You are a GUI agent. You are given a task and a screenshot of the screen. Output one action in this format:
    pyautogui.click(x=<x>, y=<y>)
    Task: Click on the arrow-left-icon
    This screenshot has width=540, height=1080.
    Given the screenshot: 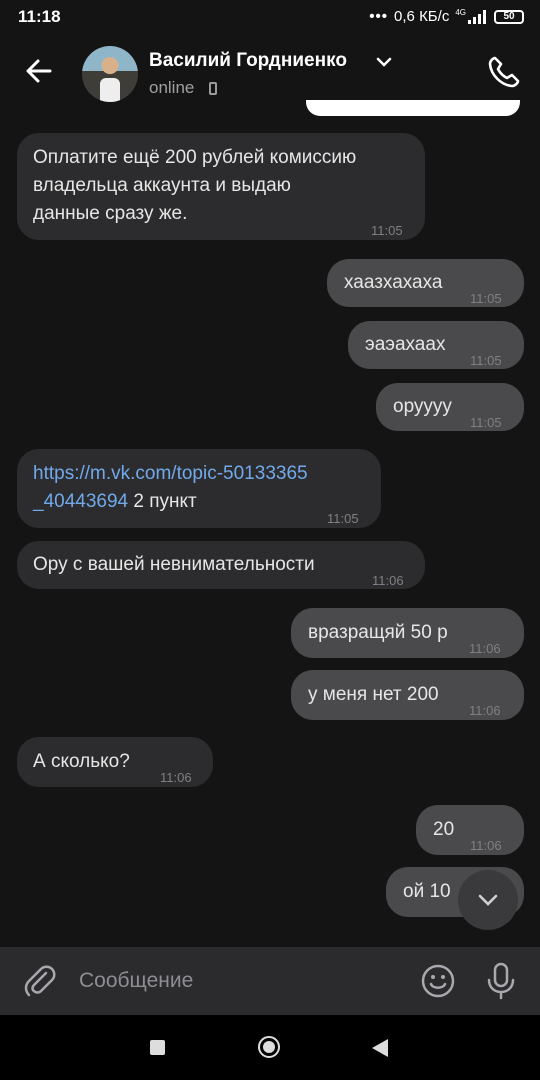 What is the action you would take?
    pyautogui.click(x=39, y=71)
    